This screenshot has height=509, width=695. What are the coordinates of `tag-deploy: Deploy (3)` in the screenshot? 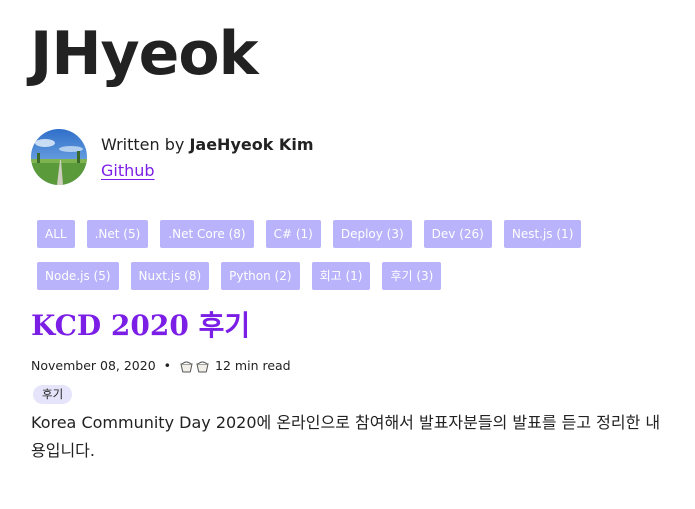 It's located at (372, 234).